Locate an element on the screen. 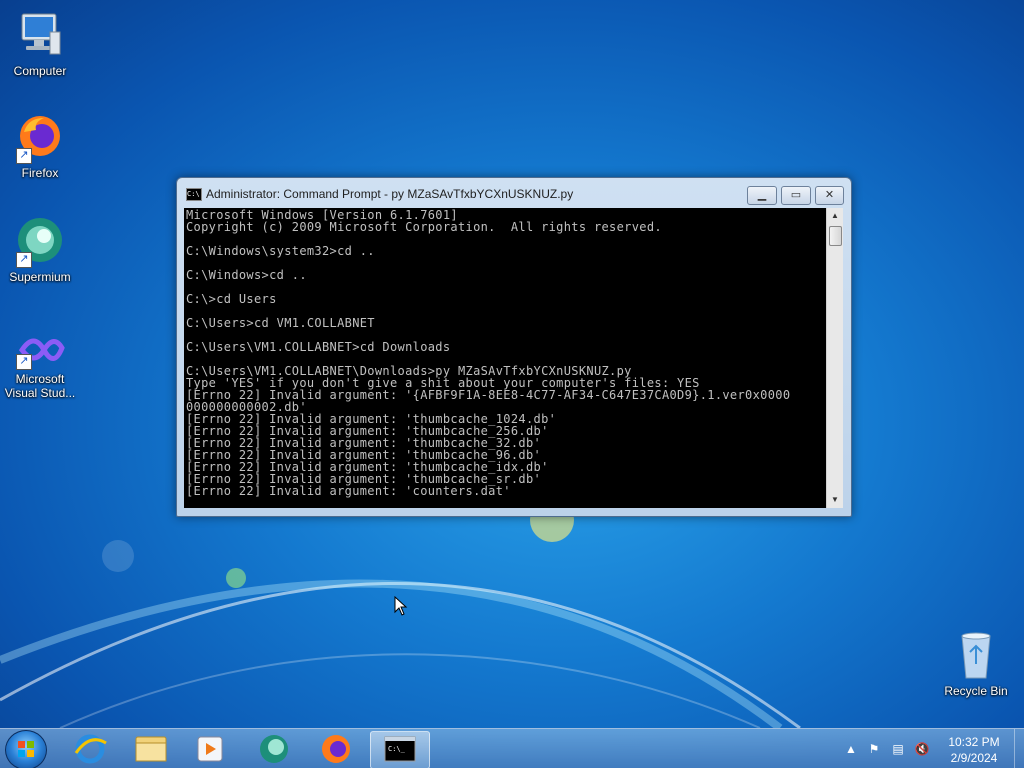 The height and width of the screenshot is (768, 1024). network-icon: ▤ is located at coordinates (898, 749).